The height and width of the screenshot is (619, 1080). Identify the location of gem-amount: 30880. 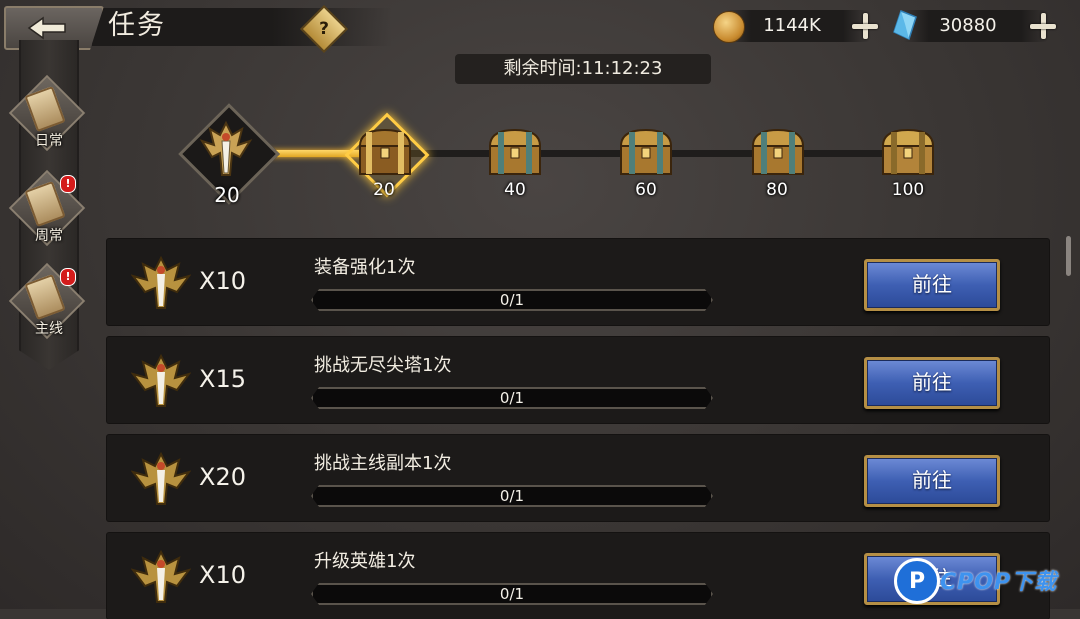
(968, 25).